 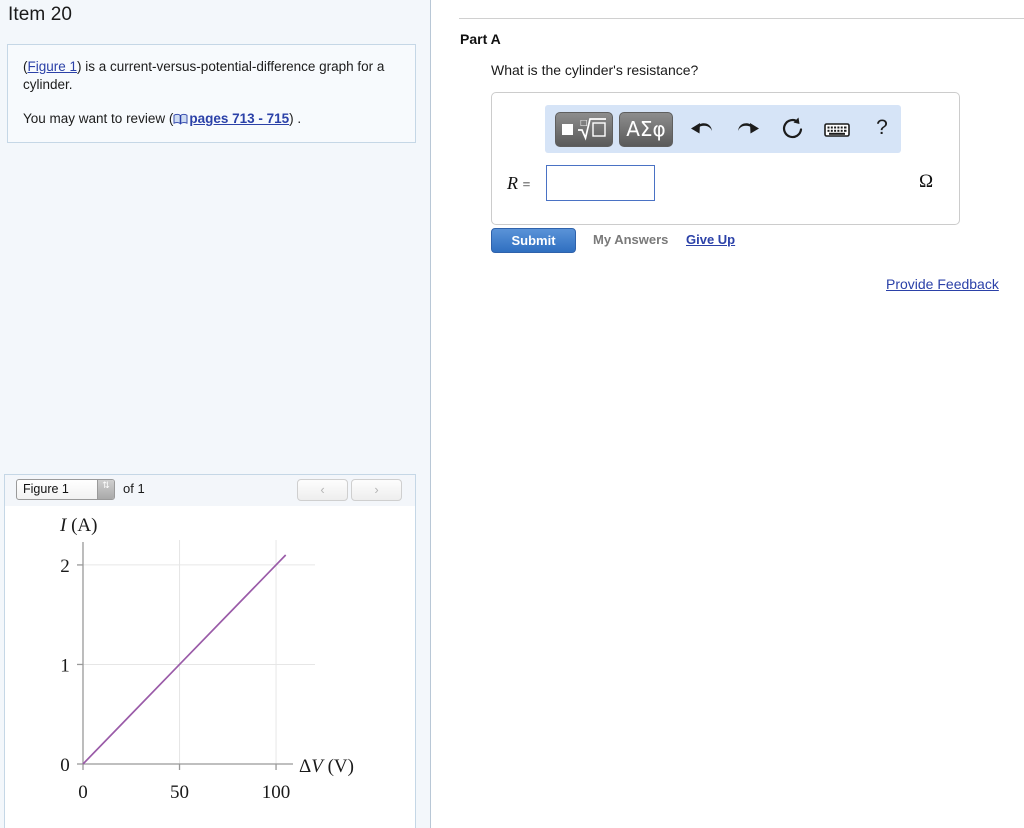 What do you see at coordinates (723, 129) in the screenshot?
I see `math-toolbar: □ ΑΣφ ?` at bounding box center [723, 129].